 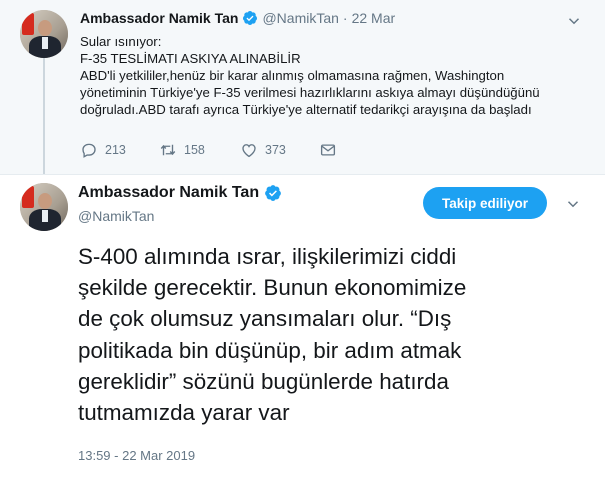 I want to click on retweet-button: 158, so click(x=182, y=150).